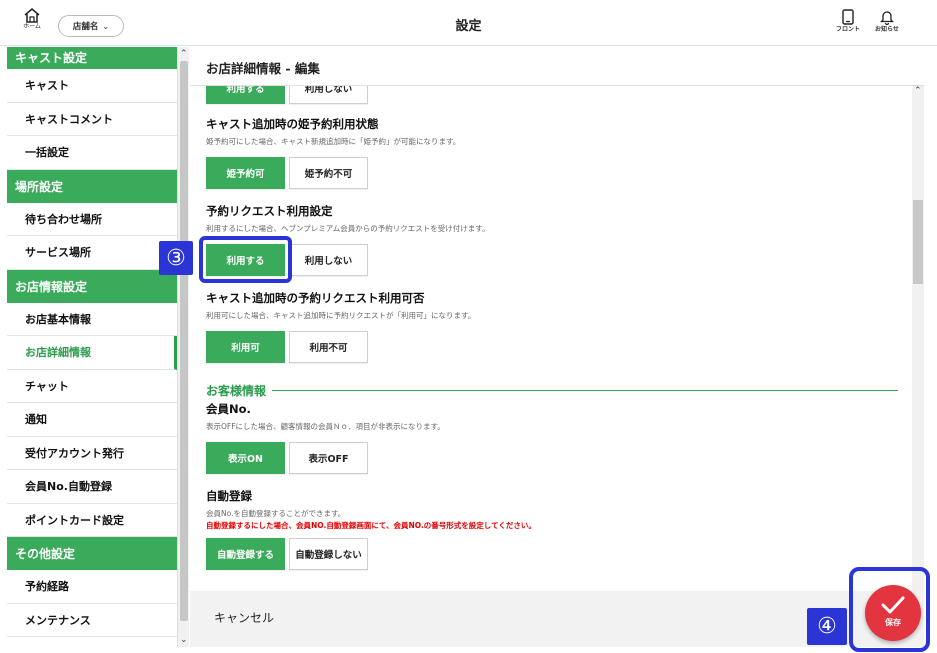 The width and height of the screenshot is (937, 653). What do you see at coordinates (269, 211) in the screenshot?
I see `field-title: 予約リクエスト利用設定` at bounding box center [269, 211].